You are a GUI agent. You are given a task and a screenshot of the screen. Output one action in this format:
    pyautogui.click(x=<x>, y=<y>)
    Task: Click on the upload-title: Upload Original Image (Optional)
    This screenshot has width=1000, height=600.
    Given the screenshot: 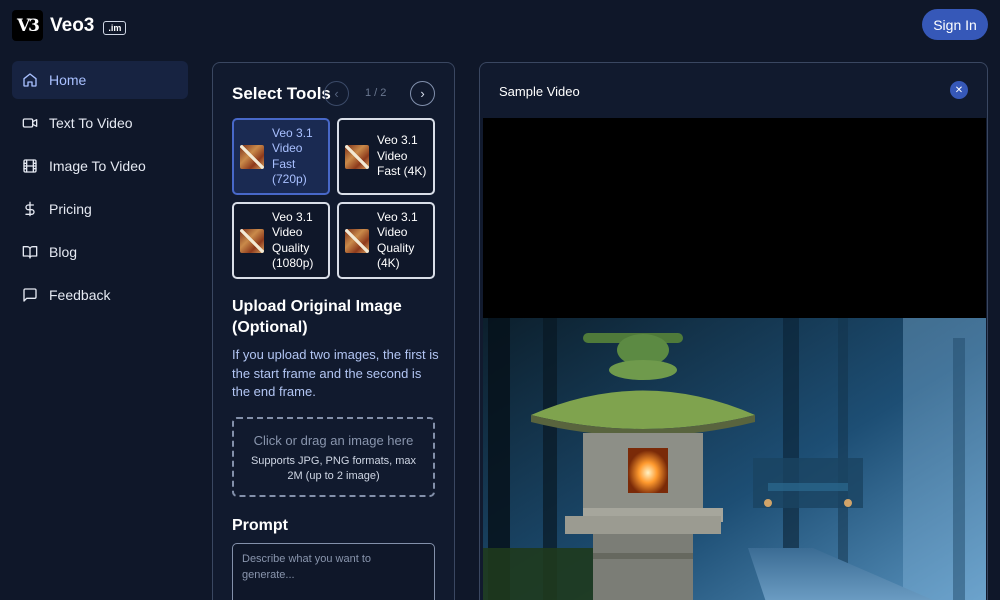 What is the action you would take?
    pyautogui.click(x=317, y=317)
    